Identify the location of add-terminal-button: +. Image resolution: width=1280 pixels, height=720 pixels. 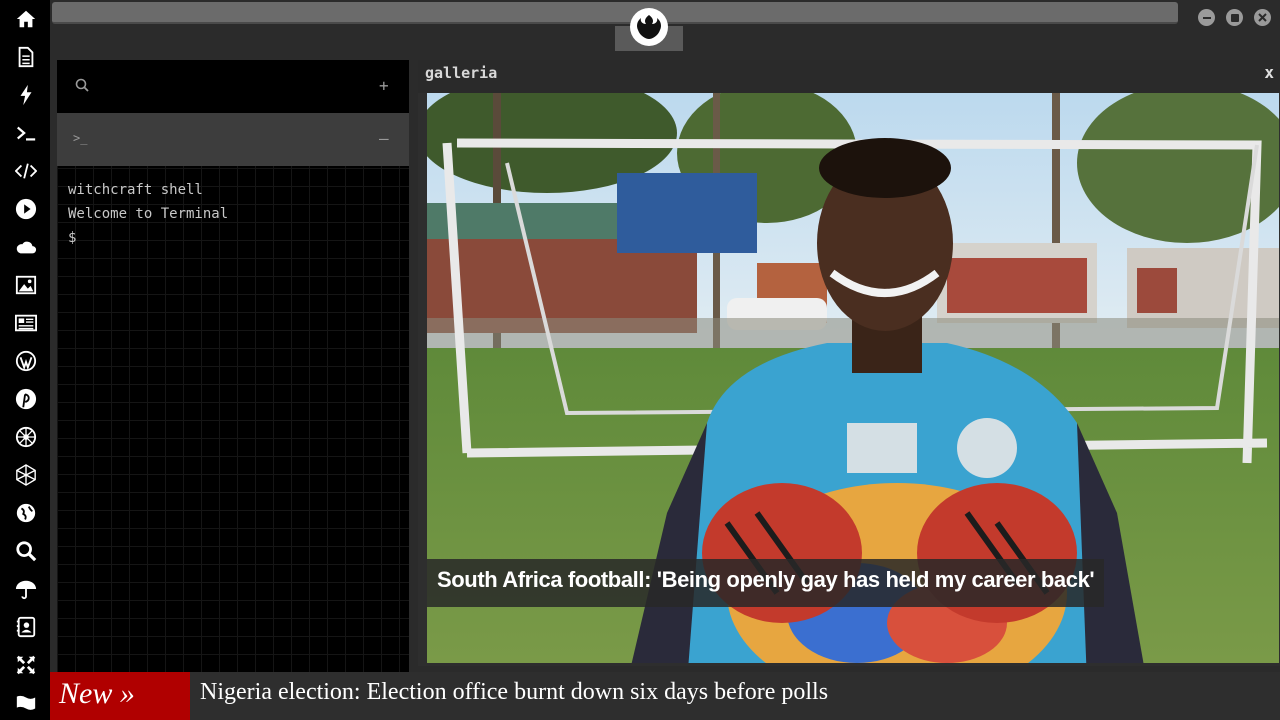
(384, 85).